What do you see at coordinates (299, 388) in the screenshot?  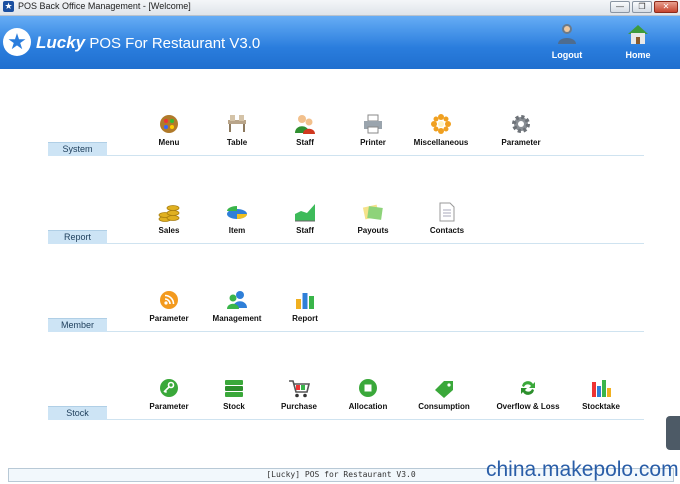 I see `cart-icon` at bounding box center [299, 388].